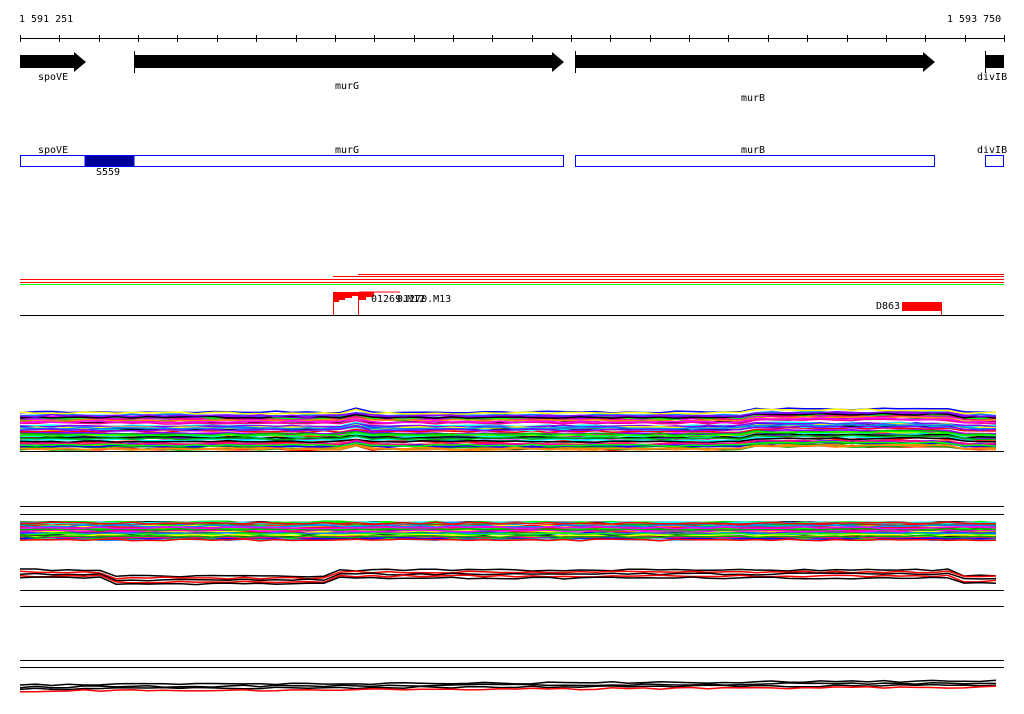  Describe the element at coordinates (753, 98) in the screenshot. I see `gene-label-murB: murB` at that location.